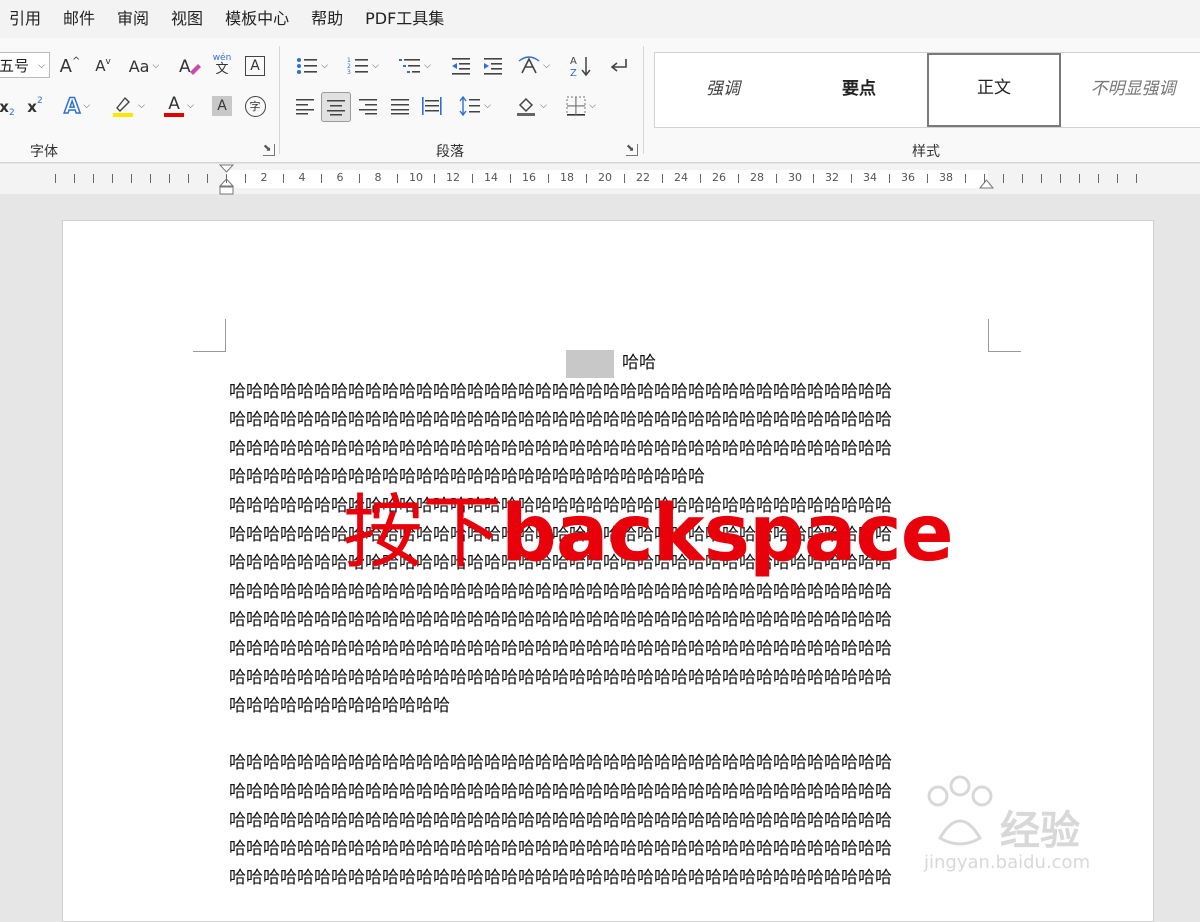 This screenshot has width=1200, height=922. What do you see at coordinates (576, 106) in the screenshot?
I see `borders-icon` at bounding box center [576, 106].